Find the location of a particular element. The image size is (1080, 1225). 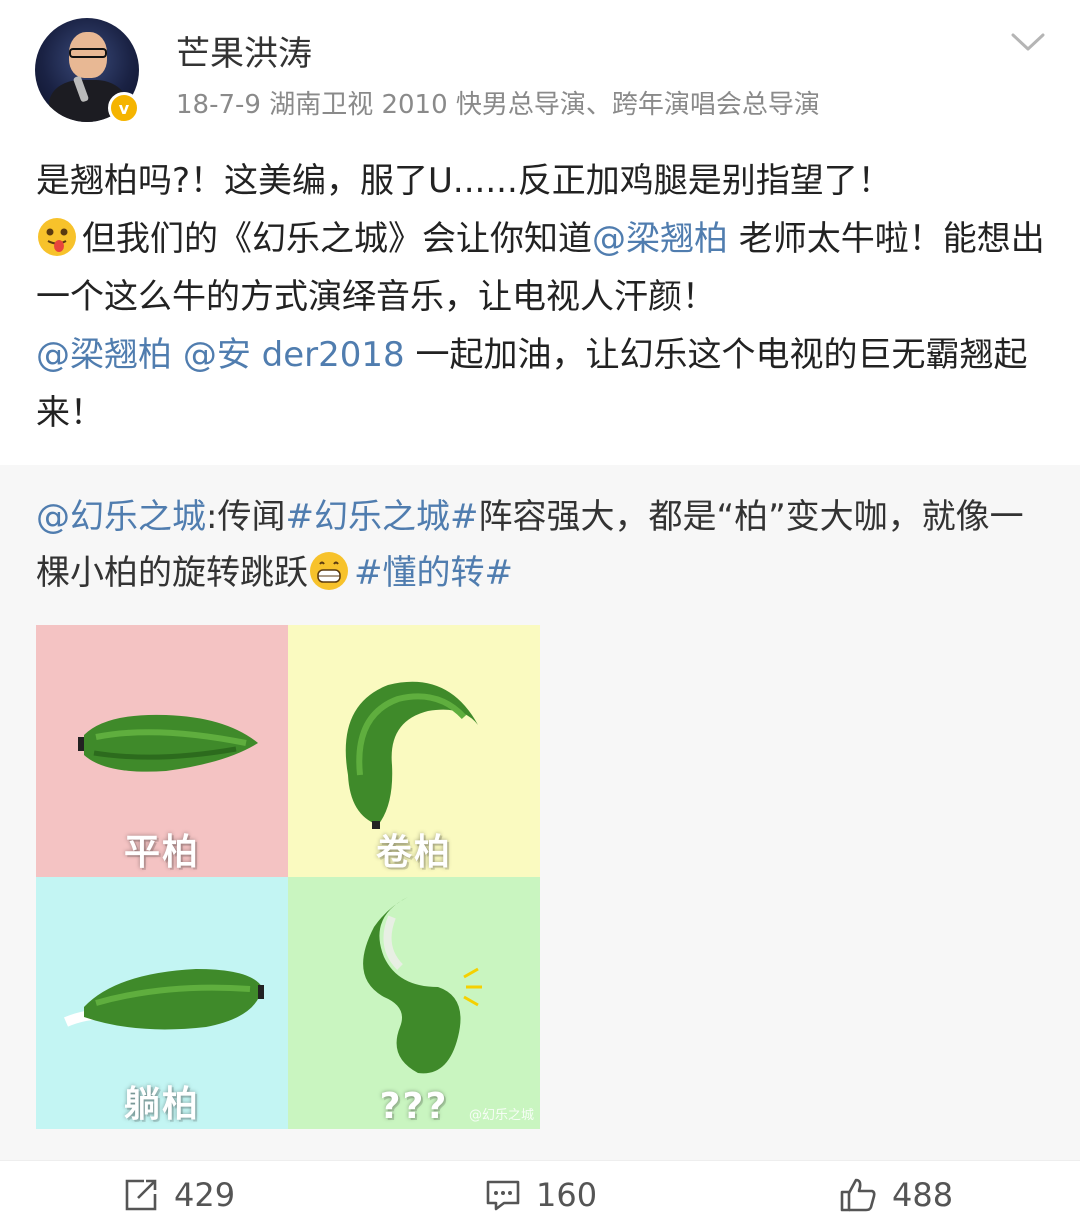

repost-text-segment: :传闻 is located at coordinates (246, 517).